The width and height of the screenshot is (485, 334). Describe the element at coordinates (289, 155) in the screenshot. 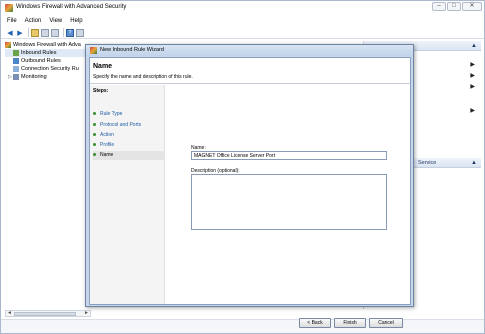

I see `name-field` at that location.